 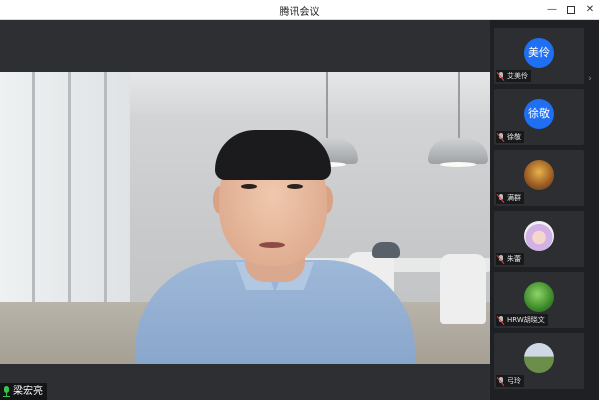 What do you see at coordinates (272, 245) in the screenshot?
I see `speaker-mouth` at bounding box center [272, 245].